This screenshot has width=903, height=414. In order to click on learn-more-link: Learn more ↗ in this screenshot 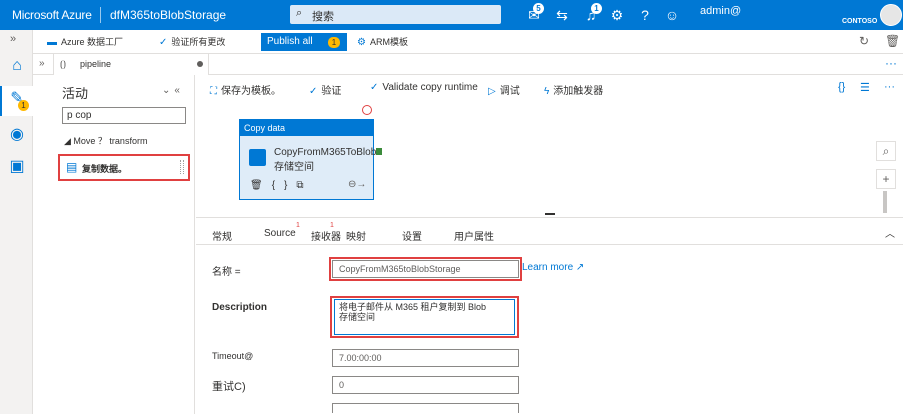, I will do `click(553, 267)`.